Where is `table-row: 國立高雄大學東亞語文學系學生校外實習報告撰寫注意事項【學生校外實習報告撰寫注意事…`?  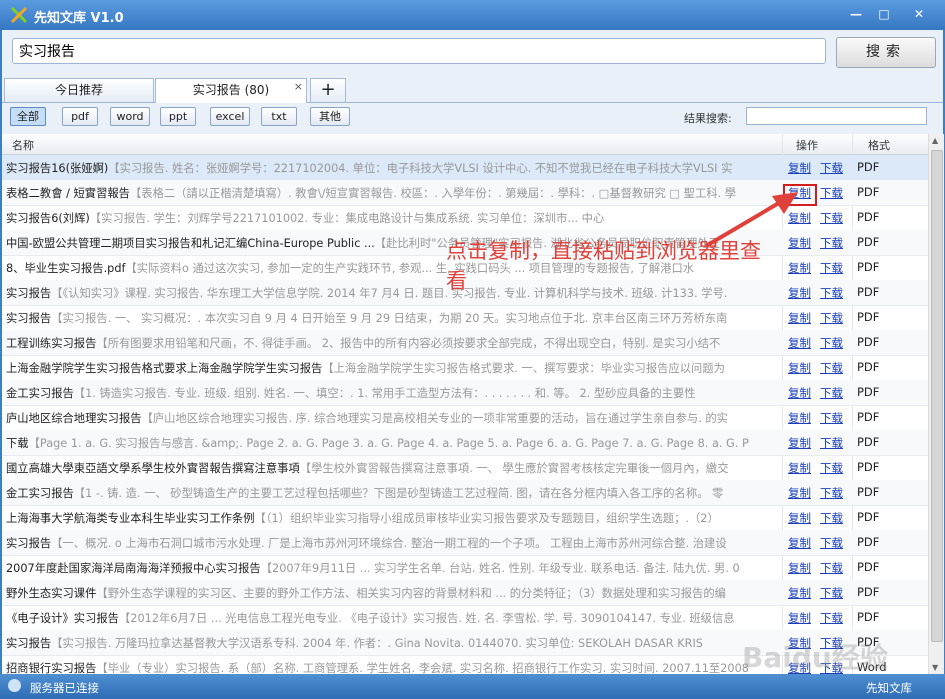 table-row: 國立高雄大學東亞語文學系學生校外實習報告撰寫注意事項【學生校外實習報告撰寫注意事… is located at coordinates (465, 468).